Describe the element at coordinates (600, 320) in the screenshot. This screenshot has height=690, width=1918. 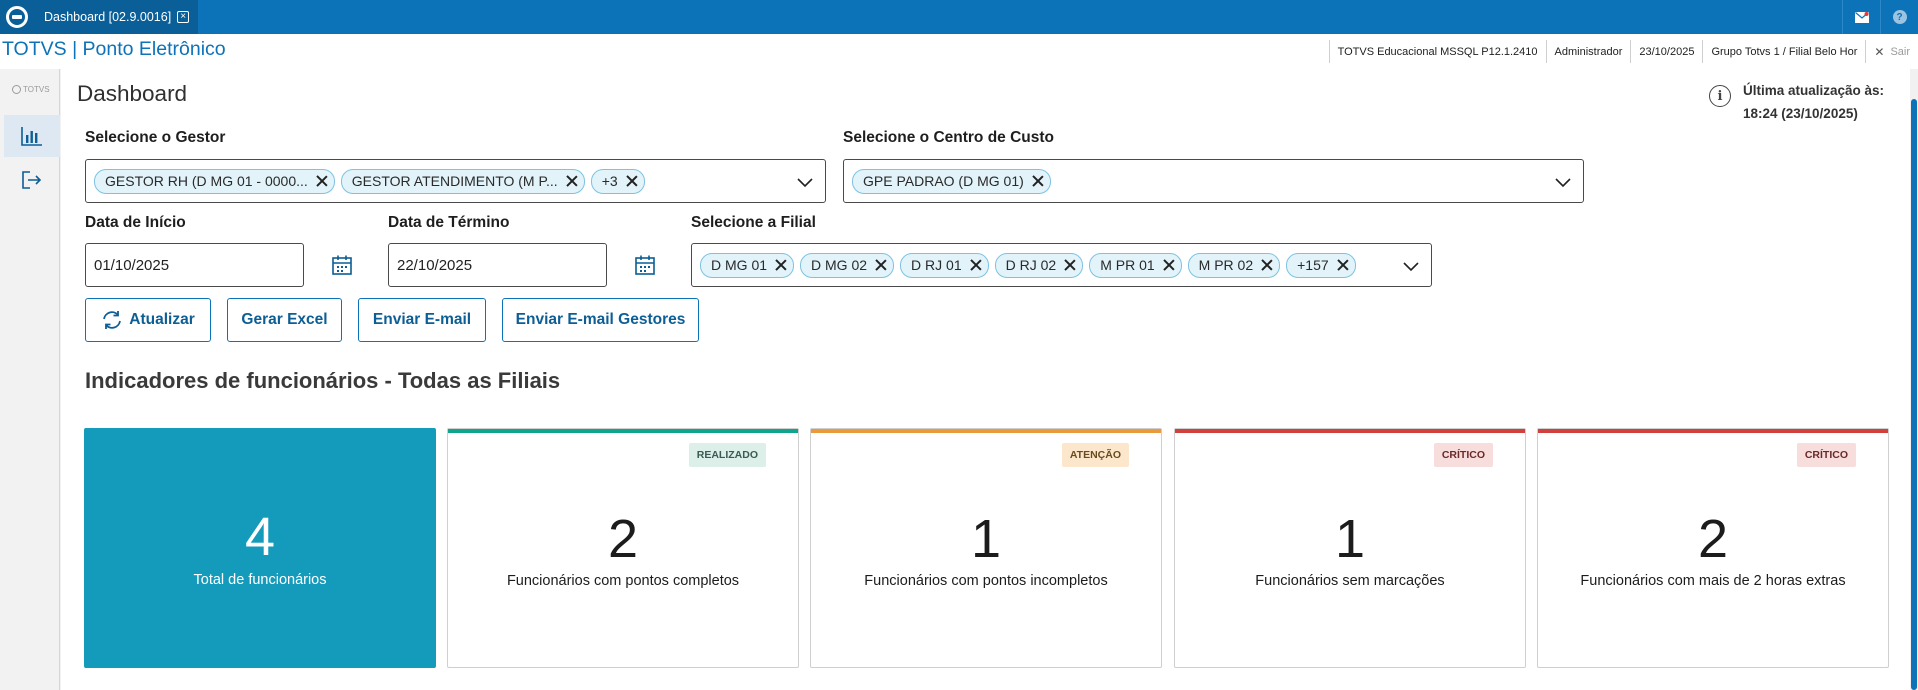
I see `enviar-email-gestores-button: Enviar E-mail Gestores` at that location.